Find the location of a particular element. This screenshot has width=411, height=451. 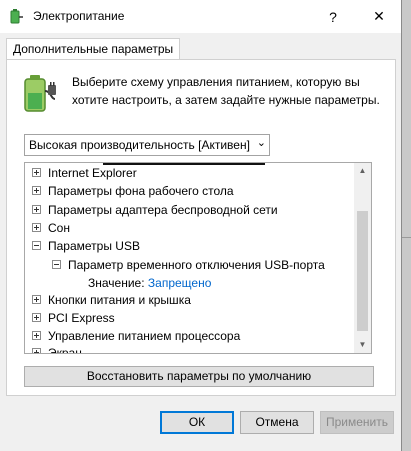

battery-plug-icon is located at coordinates (40, 93).